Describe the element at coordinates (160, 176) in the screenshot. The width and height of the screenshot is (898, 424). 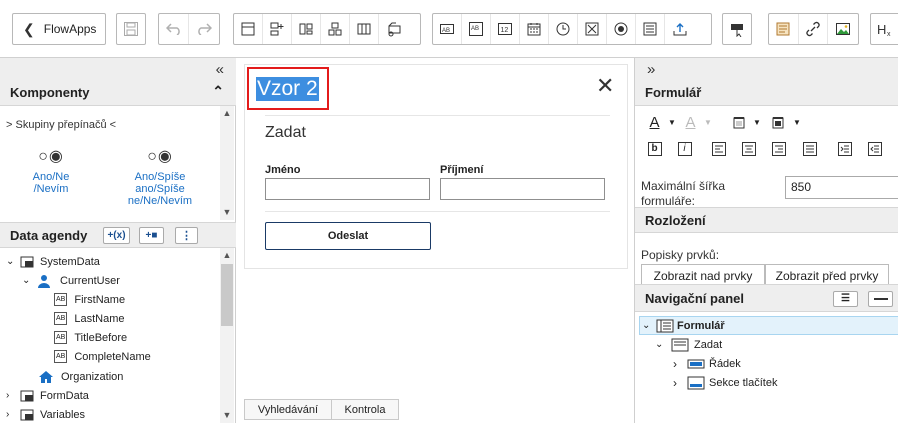
I see `component-yes-rather: ○◉ Ano/Spíše ano/Spíše ne/Ne/Nevím` at that location.